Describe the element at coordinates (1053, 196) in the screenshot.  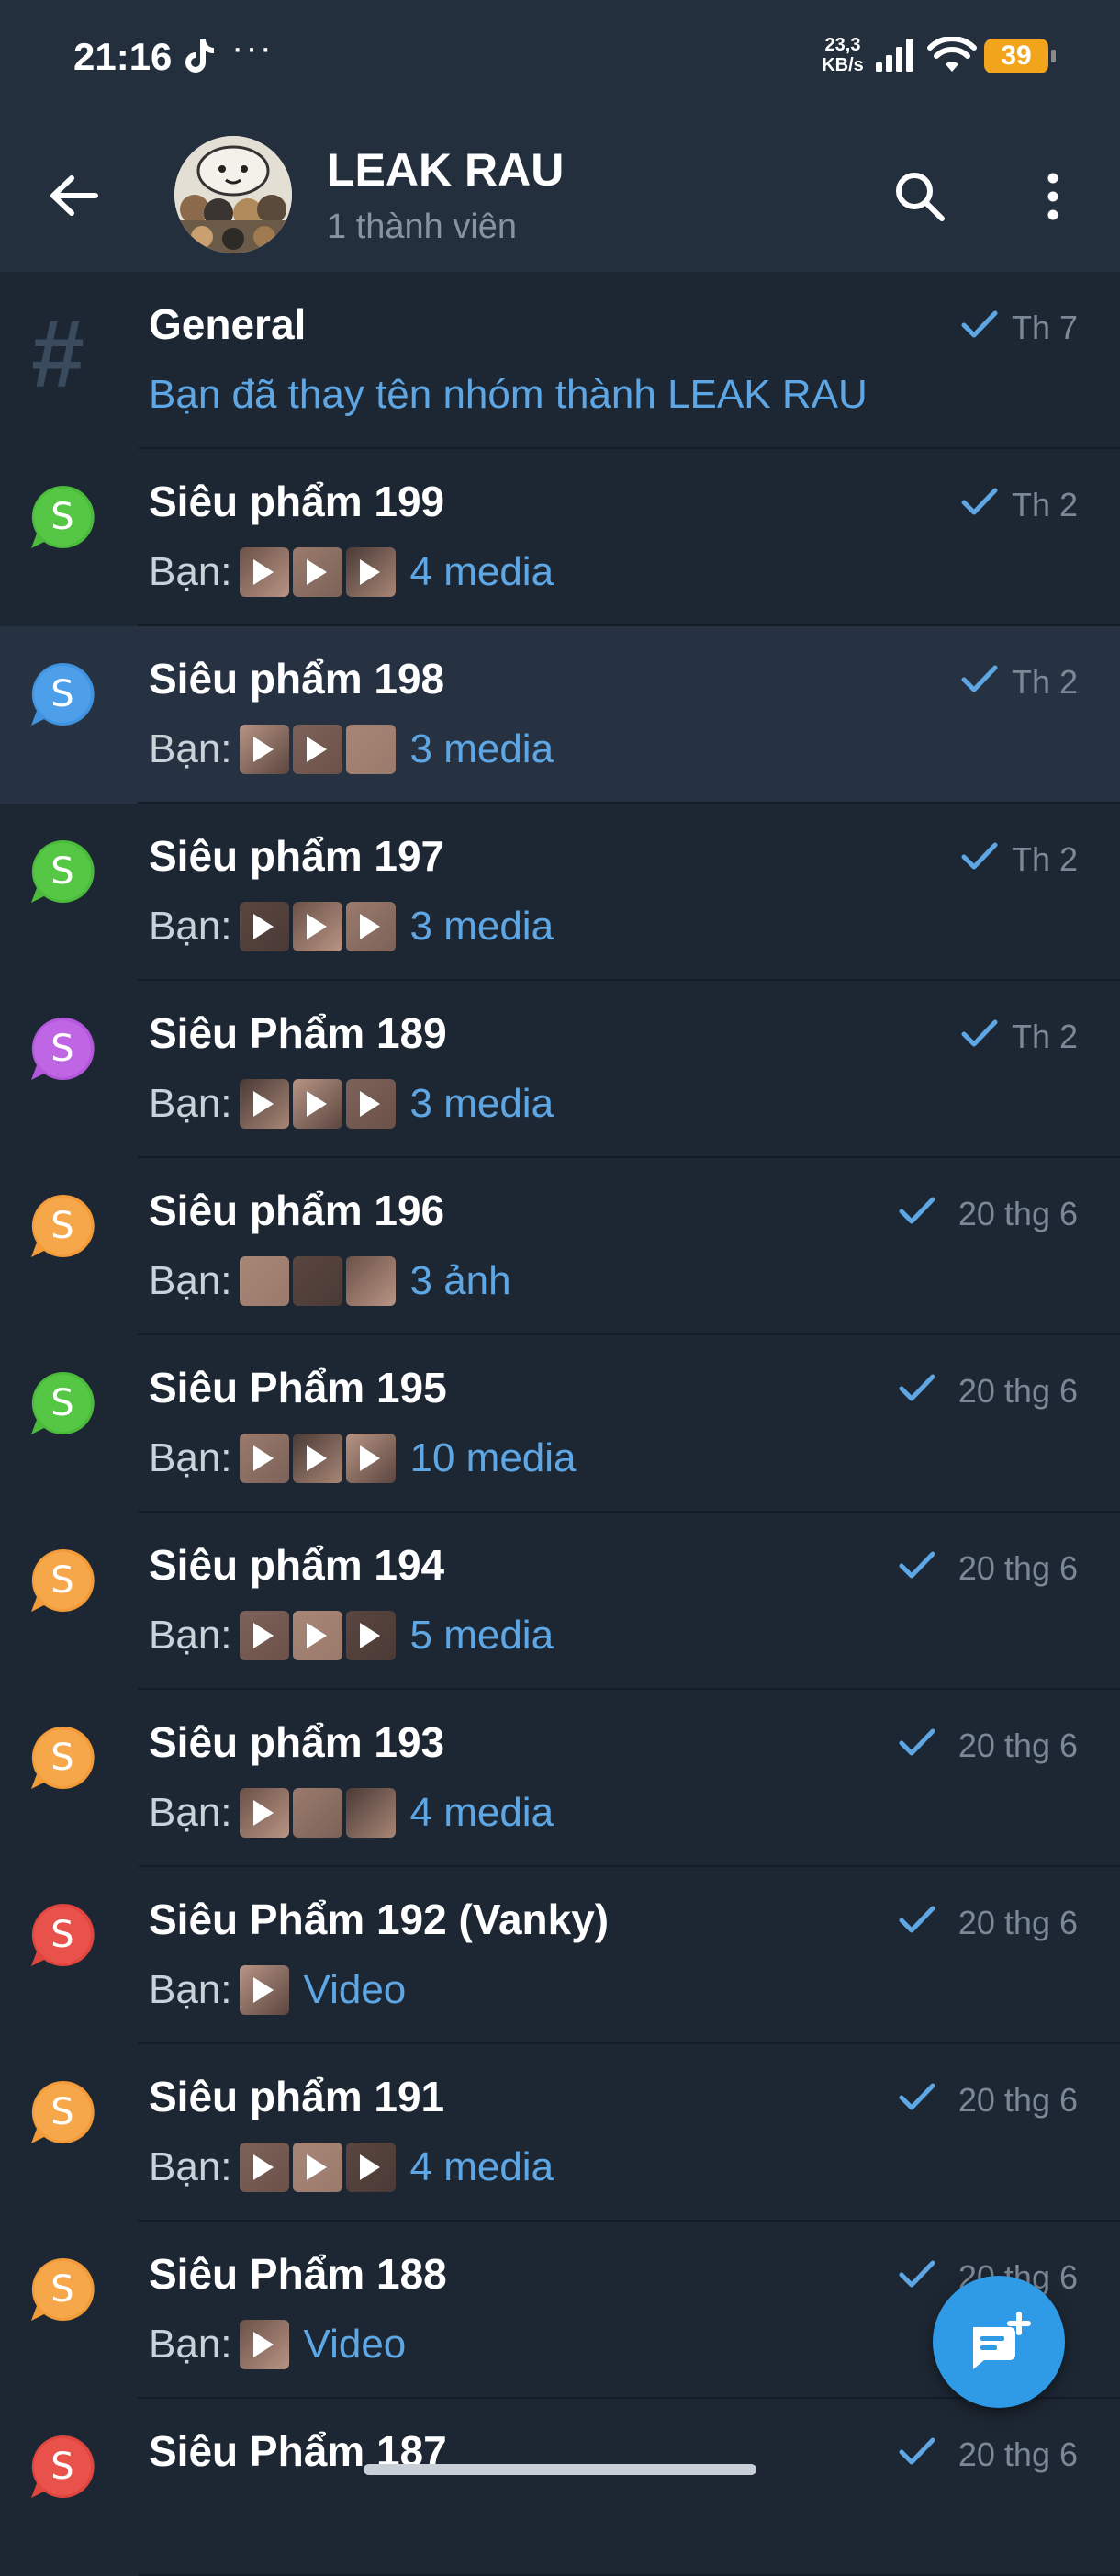
I see `more-vertical-icon` at that location.